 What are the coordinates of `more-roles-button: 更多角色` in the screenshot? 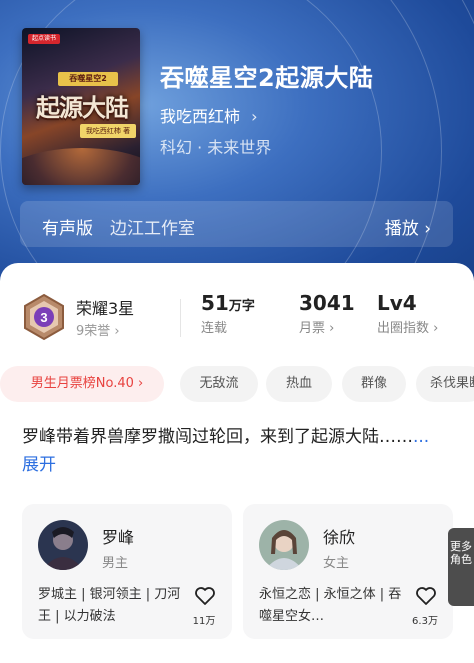 It's located at (461, 567).